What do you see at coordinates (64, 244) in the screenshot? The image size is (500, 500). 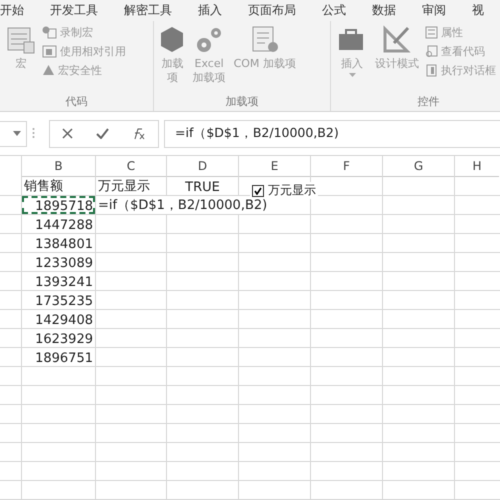 I see `table-cell-text: 1384801` at bounding box center [64, 244].